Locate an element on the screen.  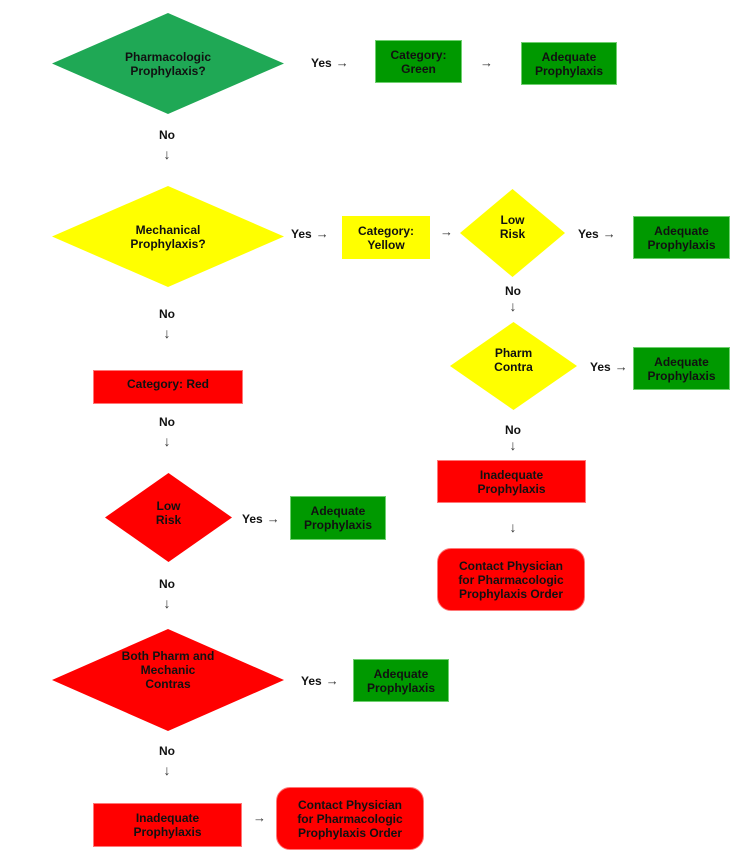
connector: ↓ is located at coordinates (513, 525).